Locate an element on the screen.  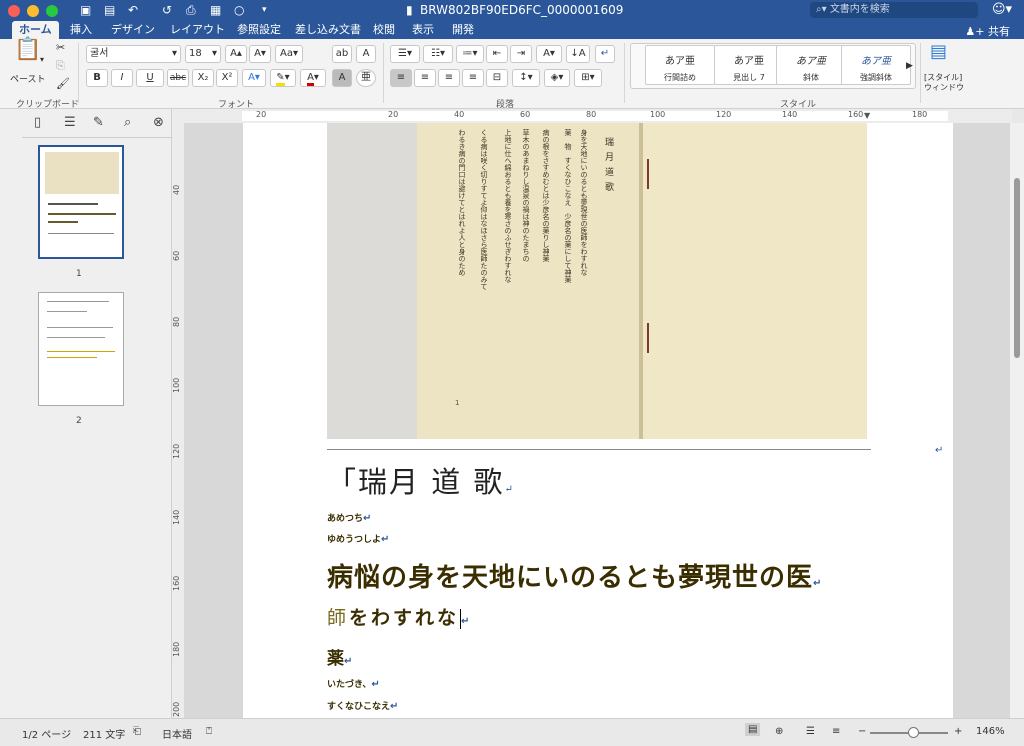
print-icon: ⎙ is located at coordinates (191, 10).